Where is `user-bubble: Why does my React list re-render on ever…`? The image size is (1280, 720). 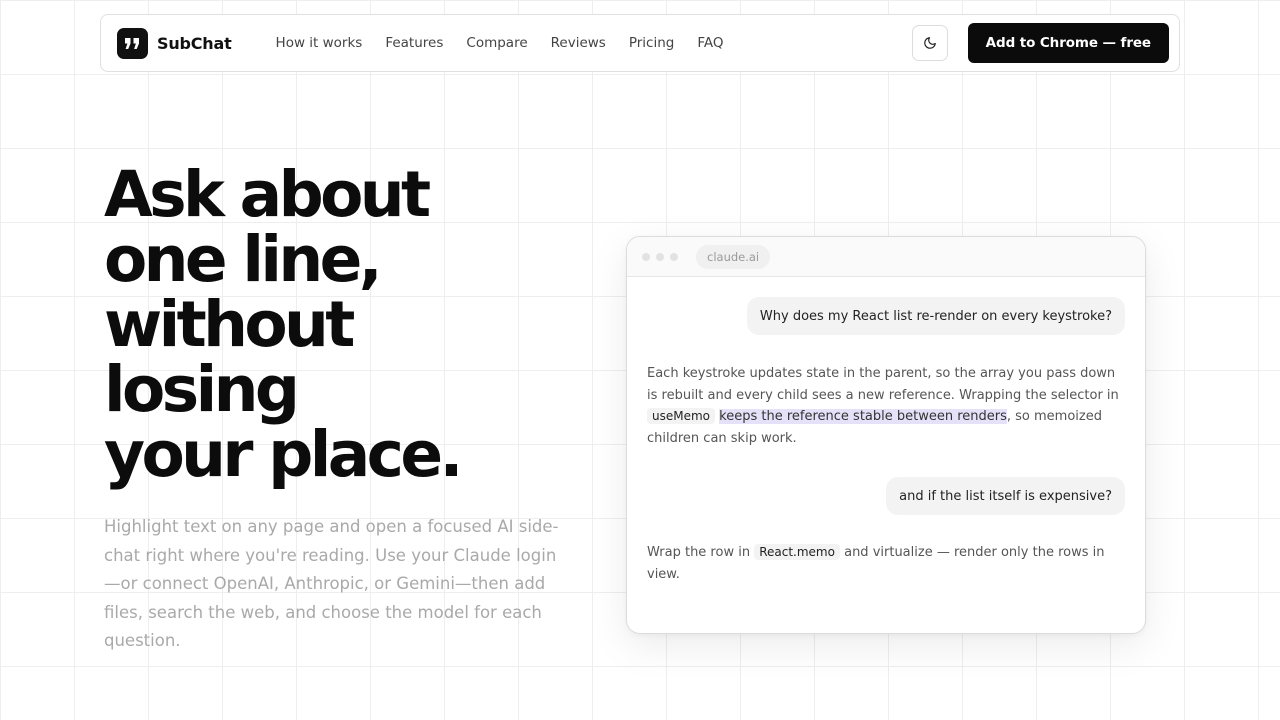 user-bubble: Why does my React list re-render on ever… is located at coordinates (935, 316).